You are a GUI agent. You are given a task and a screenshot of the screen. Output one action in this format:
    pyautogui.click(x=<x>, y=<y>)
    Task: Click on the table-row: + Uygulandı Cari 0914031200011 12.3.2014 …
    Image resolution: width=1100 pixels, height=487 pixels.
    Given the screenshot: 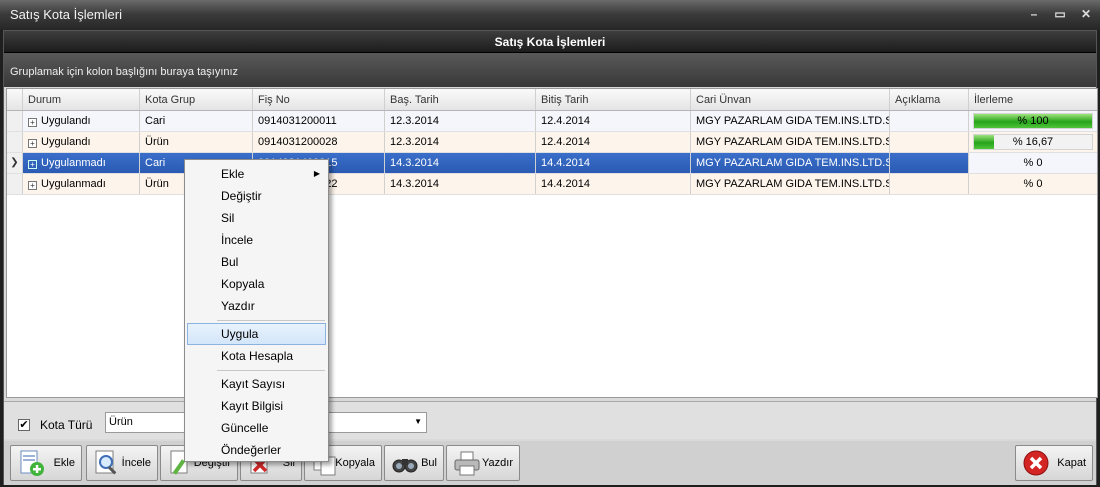 What is the action you would take?
    pyautogui.click(x=552, y=121)
    